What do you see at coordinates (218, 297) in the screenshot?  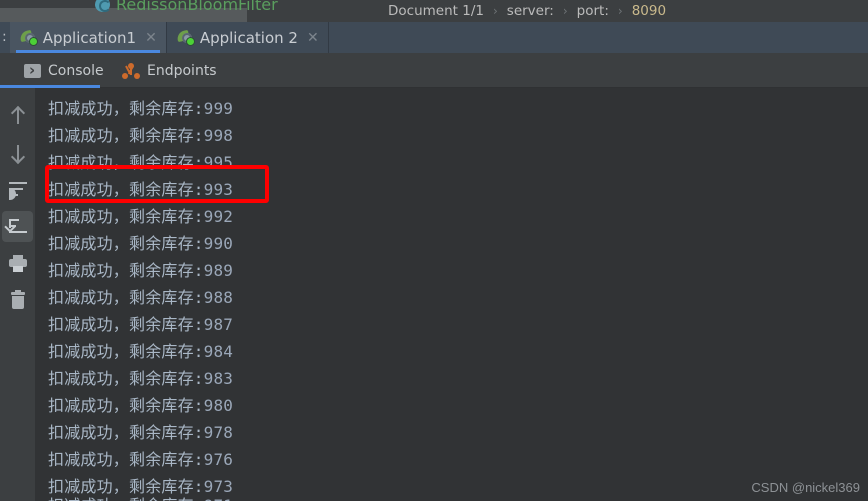 I see `log-line-value: 988` at bounding box center [218, 297].